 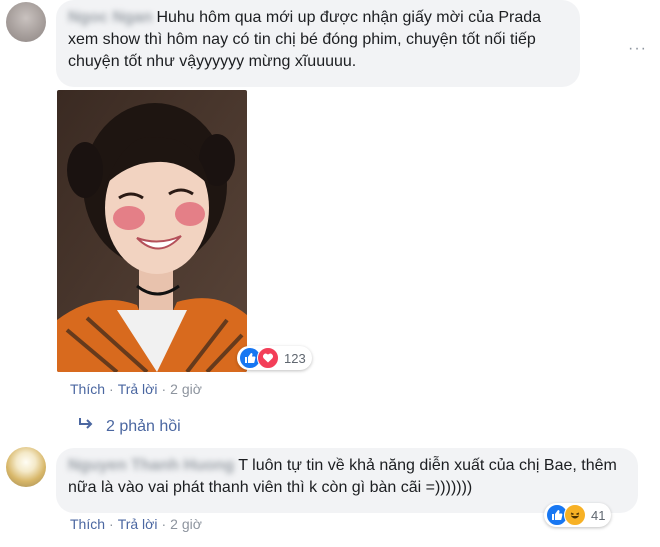 I want to click on reply-arrow-icon, so click(x=86, y=426).